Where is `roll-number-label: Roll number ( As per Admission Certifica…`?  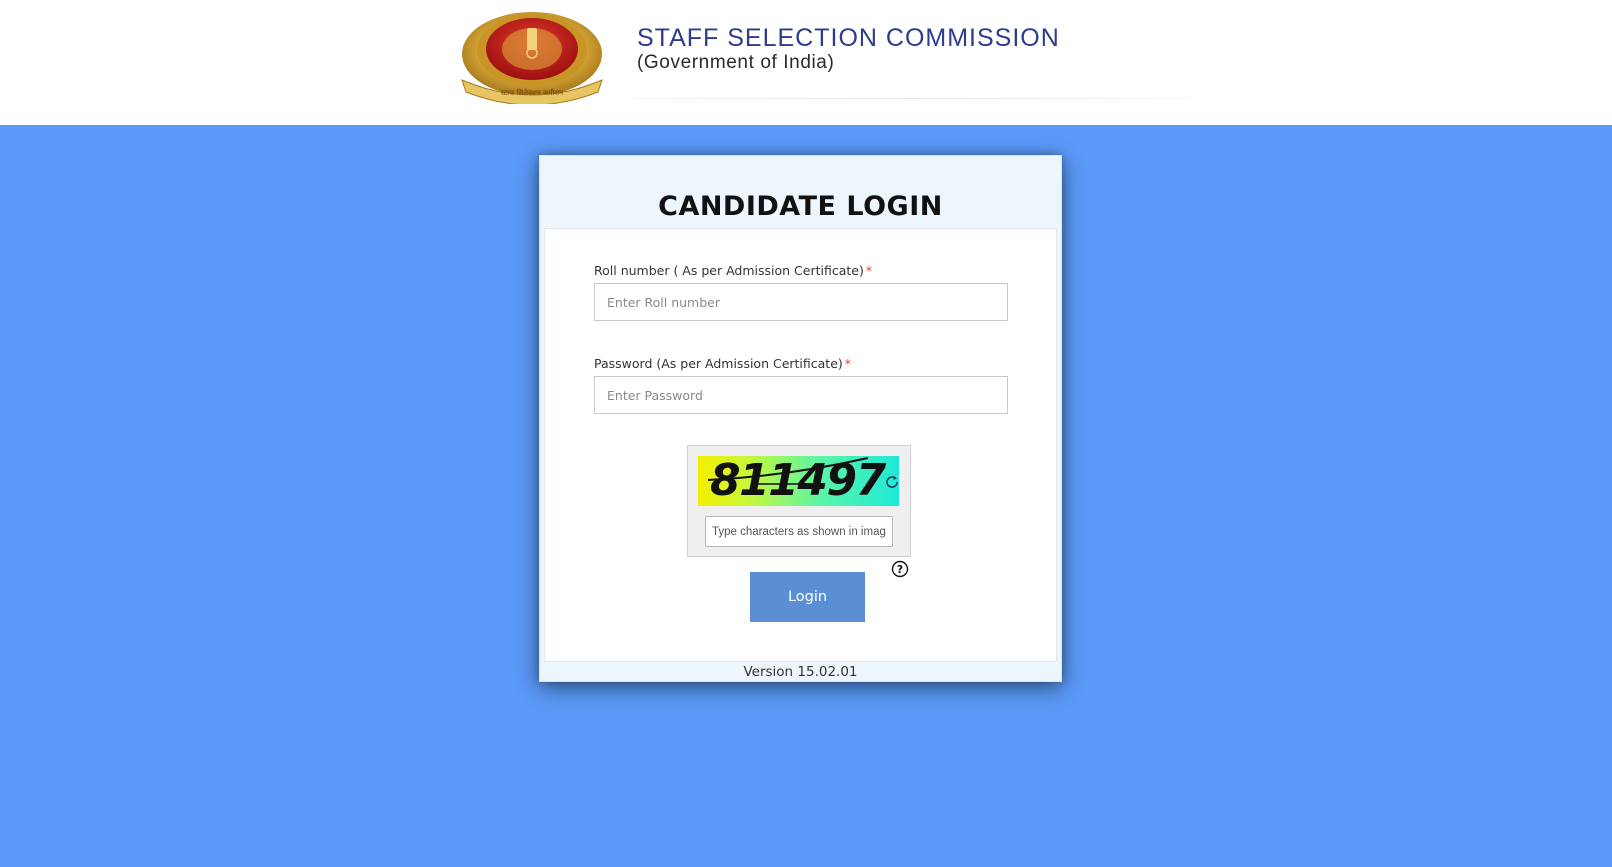 roll-number-label: Roll number ( As per Admission Certifica… is located at coordinates (733, 271).